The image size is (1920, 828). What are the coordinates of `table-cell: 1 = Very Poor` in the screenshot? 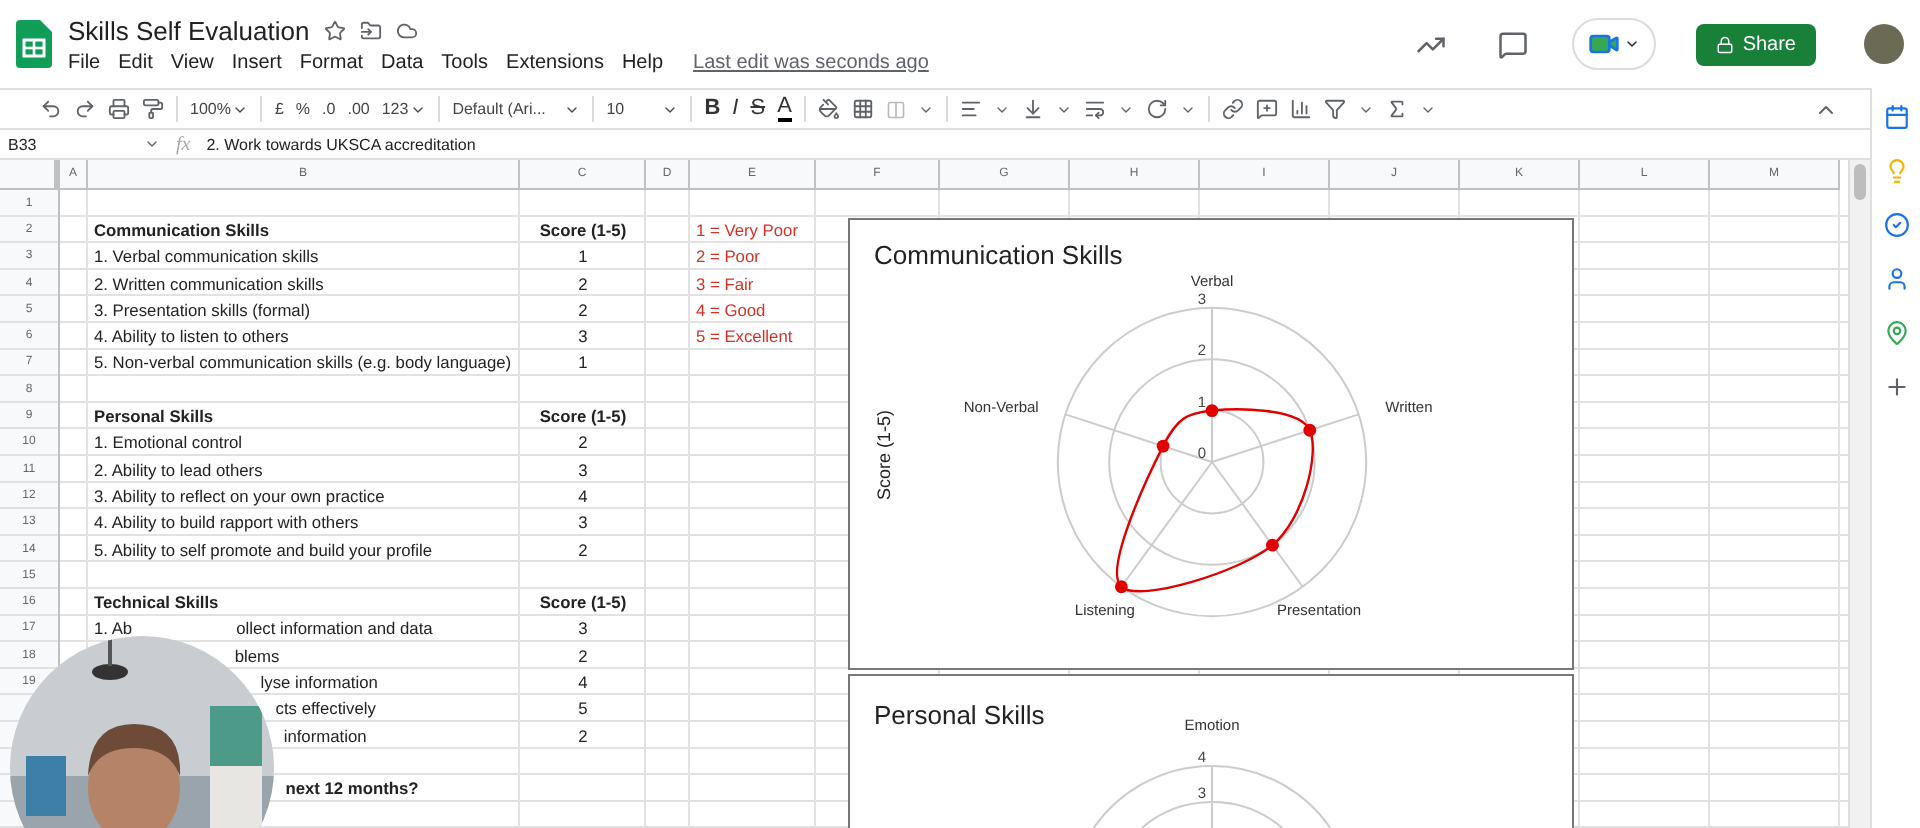 It's located at (747, 229).